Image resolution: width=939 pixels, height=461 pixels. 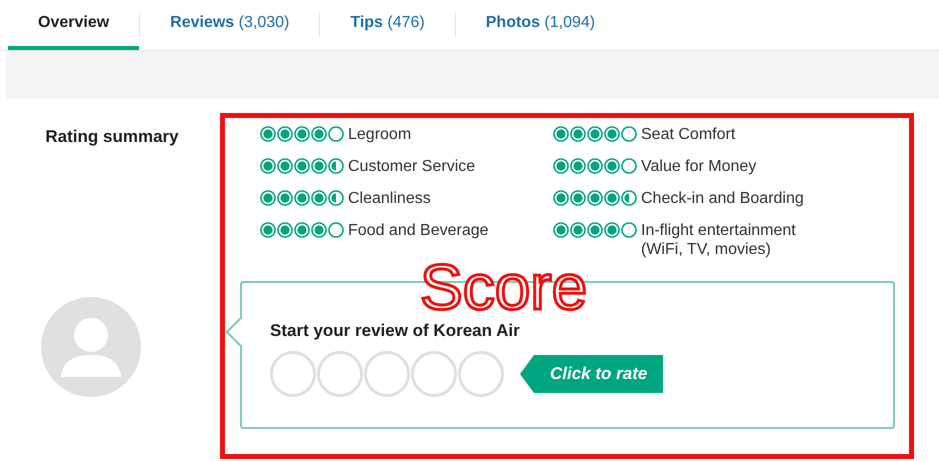 What do you see at coordinates (504, 287) in the screenshot?
I see `annotation-text: Score` at bounding box center [504, 287].